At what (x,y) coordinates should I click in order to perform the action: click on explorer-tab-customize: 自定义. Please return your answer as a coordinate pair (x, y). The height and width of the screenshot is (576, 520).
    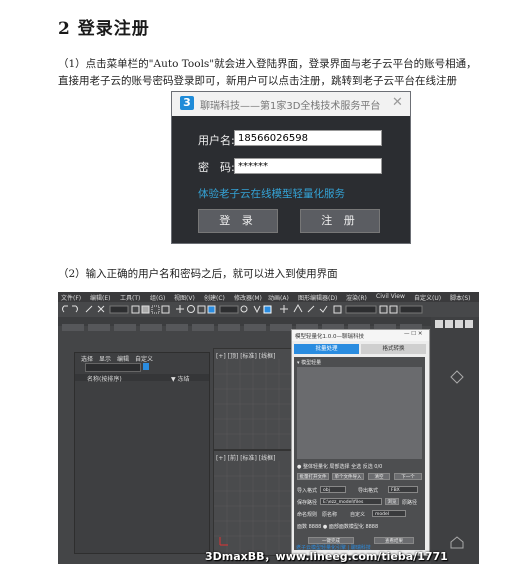
    Looking at the image, I should click on (144, 358).